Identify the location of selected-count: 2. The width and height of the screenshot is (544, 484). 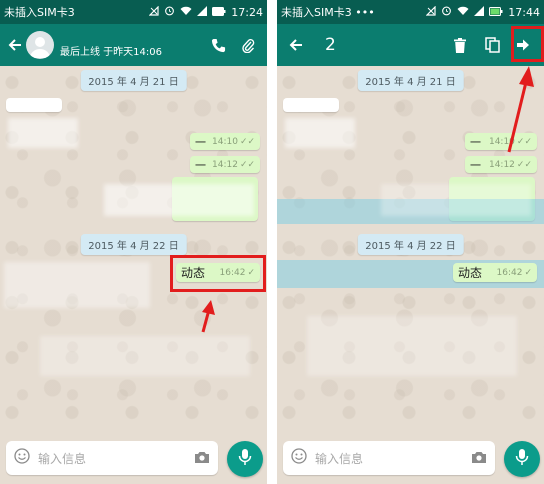
(330, 45).